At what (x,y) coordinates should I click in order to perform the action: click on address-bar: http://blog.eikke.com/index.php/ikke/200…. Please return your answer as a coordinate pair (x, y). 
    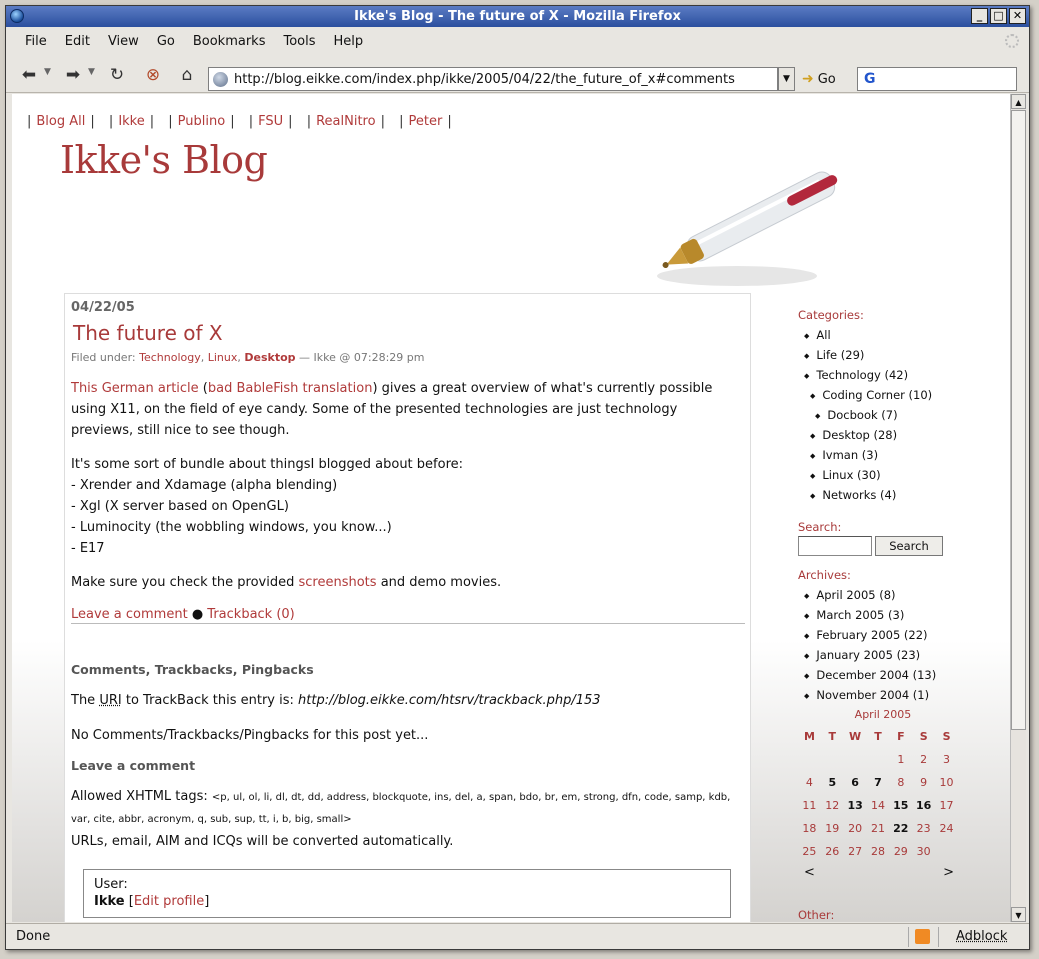
    Looking at the image, I should click on (493, 79).